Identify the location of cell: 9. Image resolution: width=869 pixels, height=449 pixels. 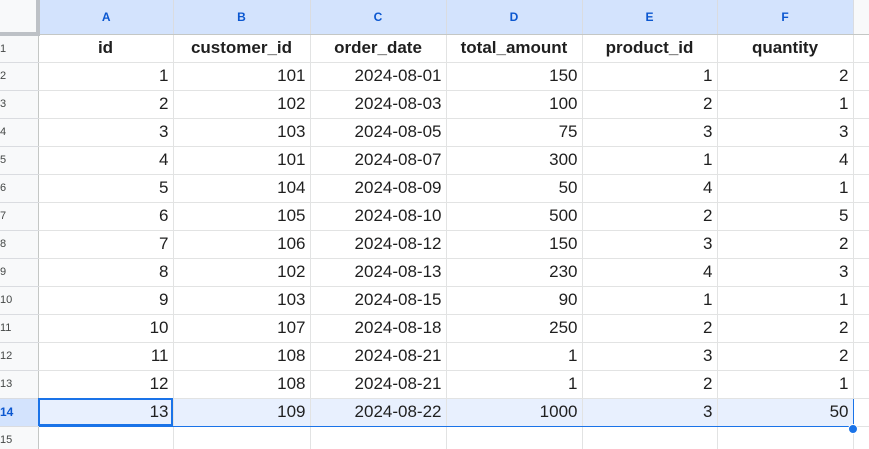
(106, 300).